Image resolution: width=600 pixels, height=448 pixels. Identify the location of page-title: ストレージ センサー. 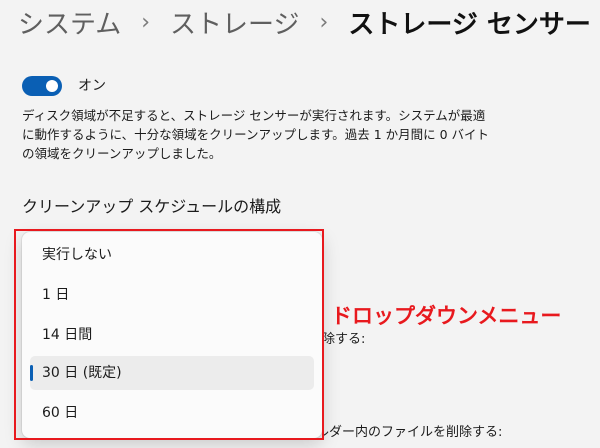
(469, 25).